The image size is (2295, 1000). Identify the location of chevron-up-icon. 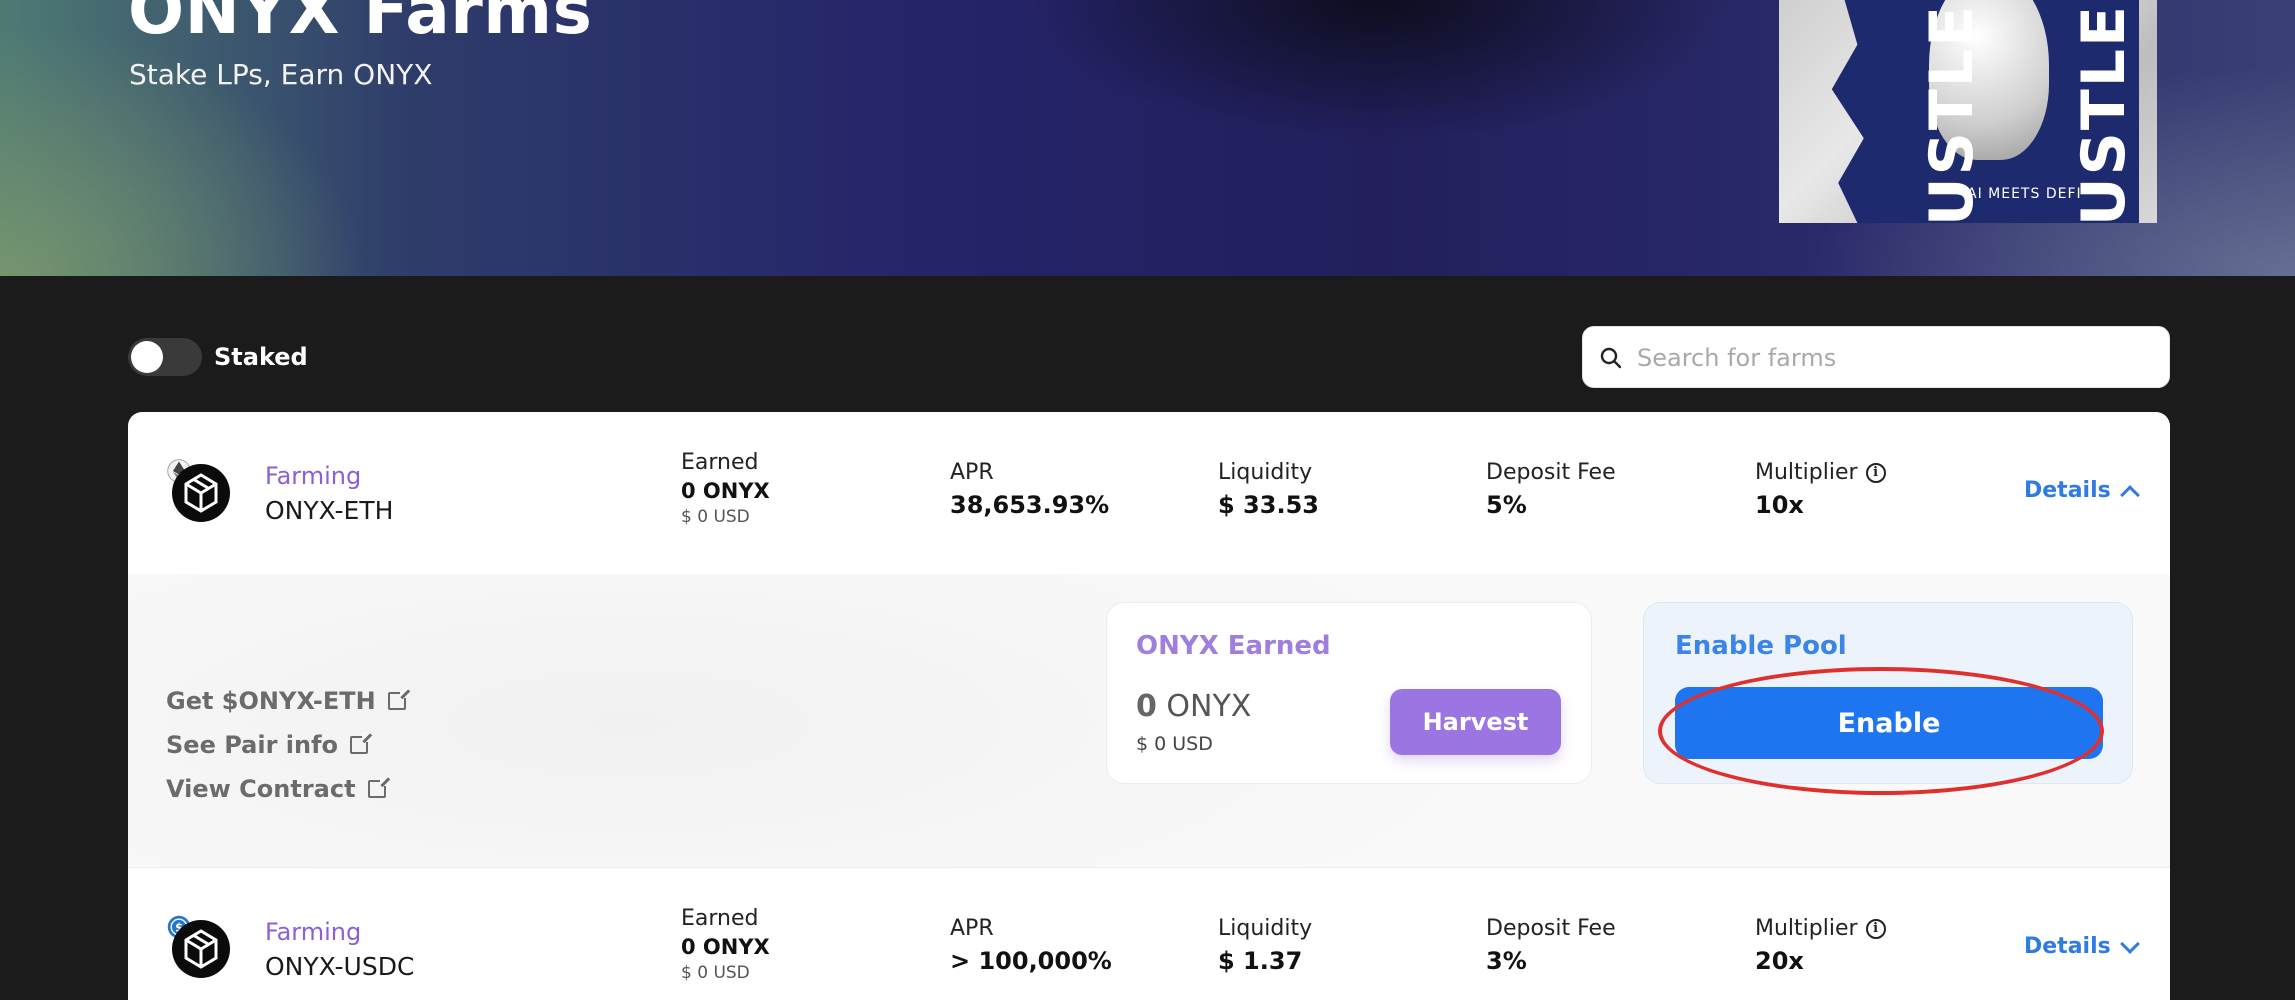
(2129, 494).